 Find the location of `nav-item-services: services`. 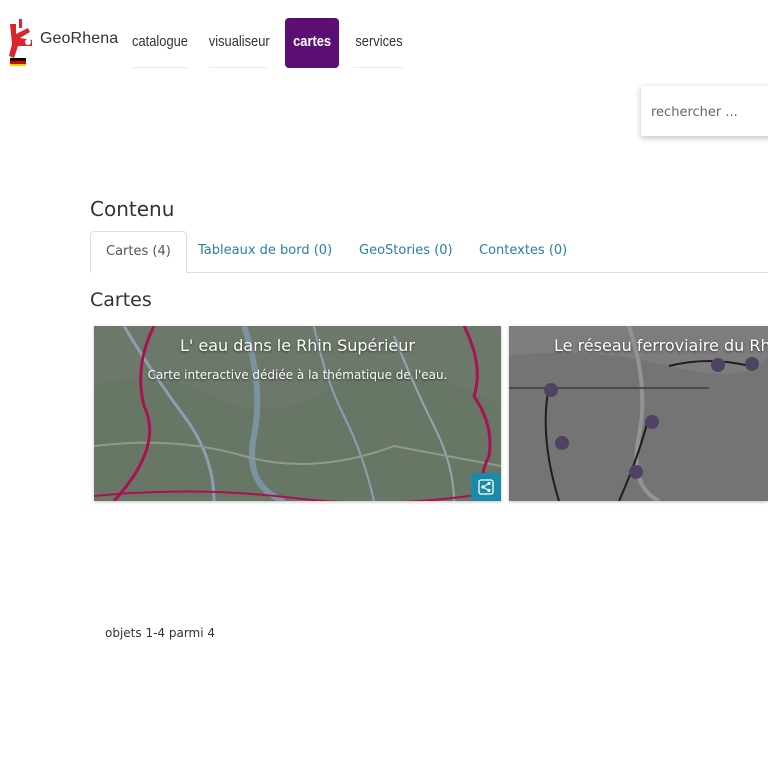

nav-item-services: services is located at coordinates (379, 43).